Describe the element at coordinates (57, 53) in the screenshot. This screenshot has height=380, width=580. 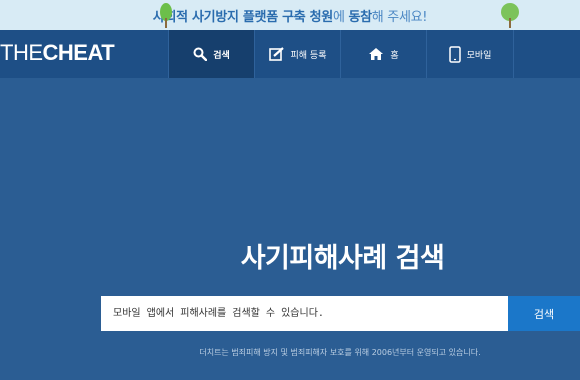
I see `thecheat-logo: THECHEAT` at that location.